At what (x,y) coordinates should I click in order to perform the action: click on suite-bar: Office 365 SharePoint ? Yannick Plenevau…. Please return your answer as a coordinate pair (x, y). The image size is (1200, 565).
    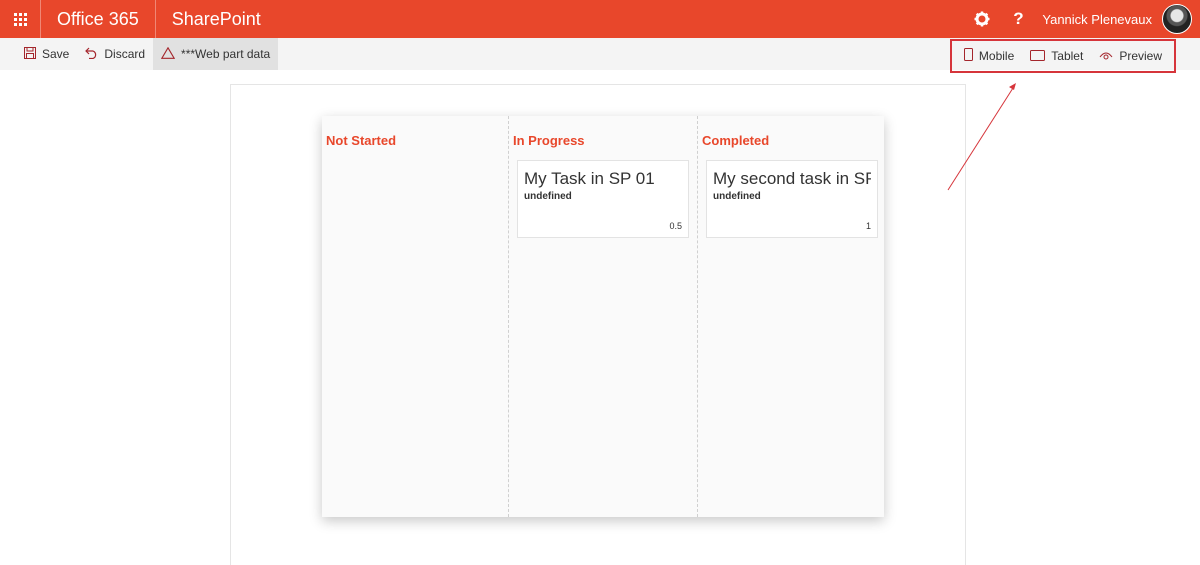
    Looking at the image, I should click on (600, 19).